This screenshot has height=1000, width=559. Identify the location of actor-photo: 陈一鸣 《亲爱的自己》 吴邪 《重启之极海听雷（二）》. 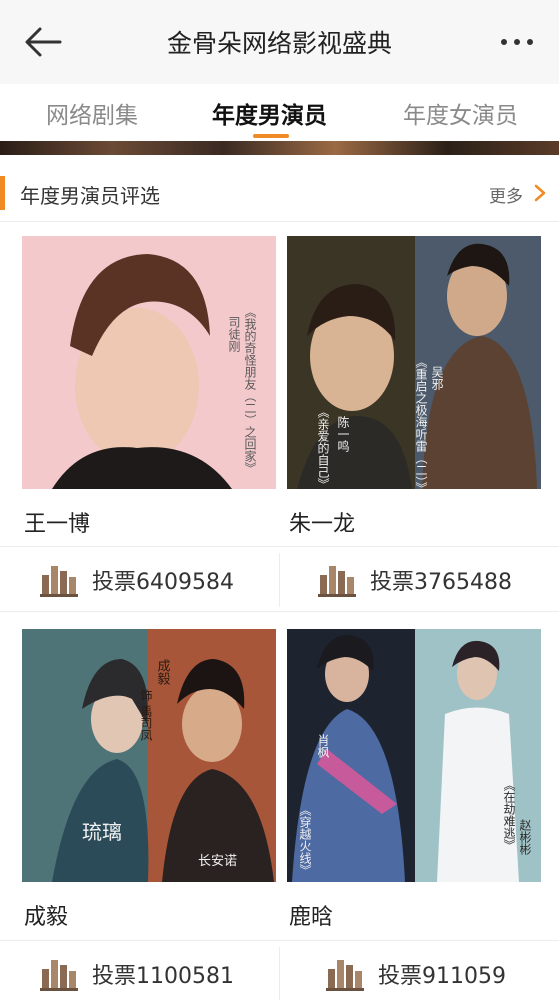
(414, 362).